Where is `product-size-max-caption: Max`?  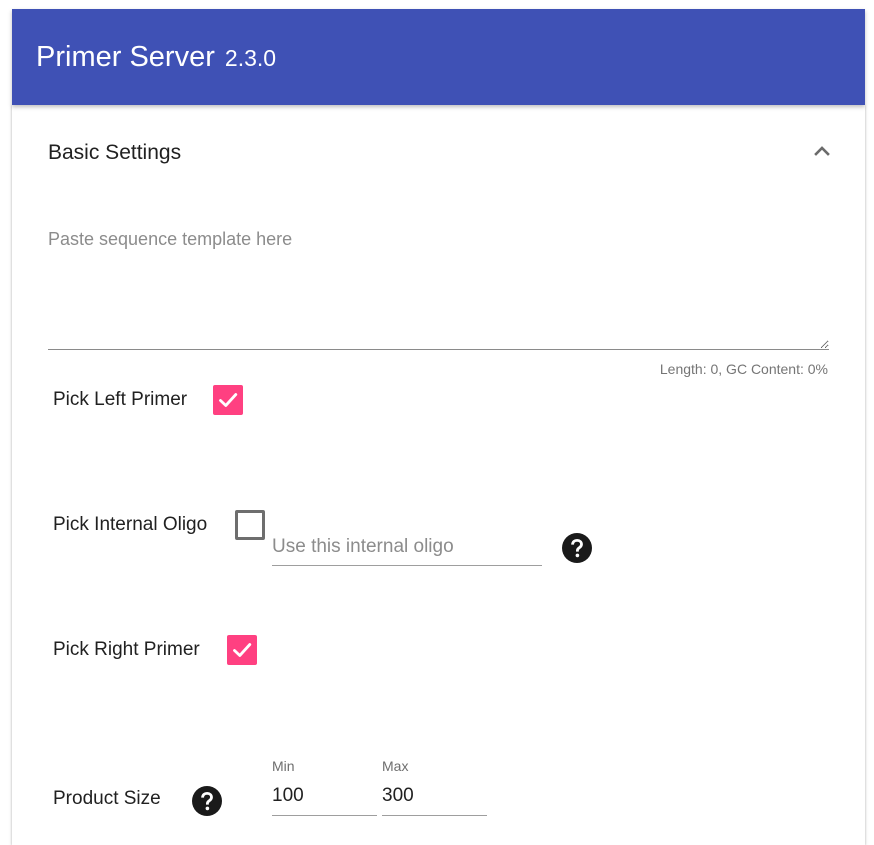
product-size-max-caption: Max is located at coordinates (395, 766).